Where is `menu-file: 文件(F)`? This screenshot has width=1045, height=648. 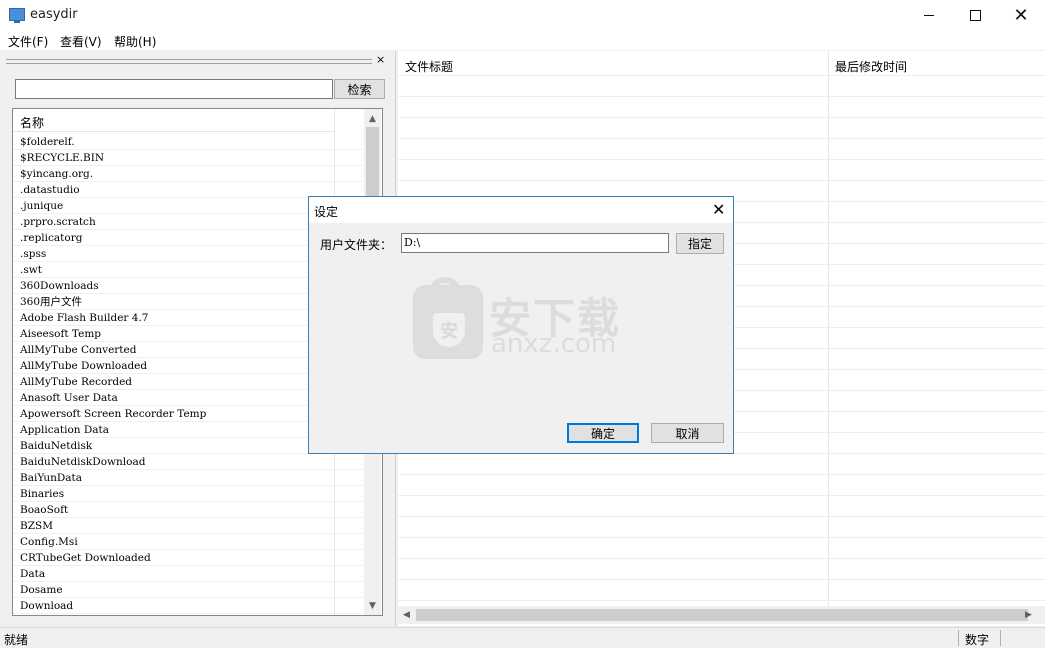
menu-file: 文件(F) is located at coordinates (28, 41).